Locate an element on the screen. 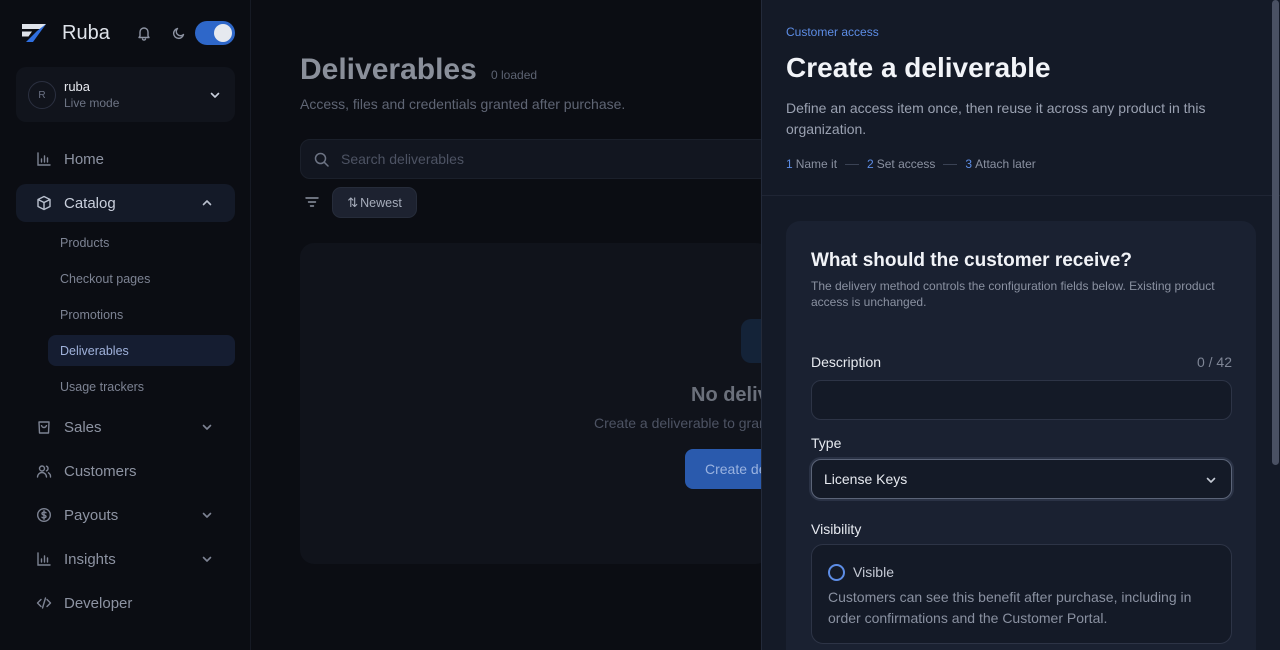 This screenshot has width=1280, height=650. moon-icon is located at coordinates (179, 33).